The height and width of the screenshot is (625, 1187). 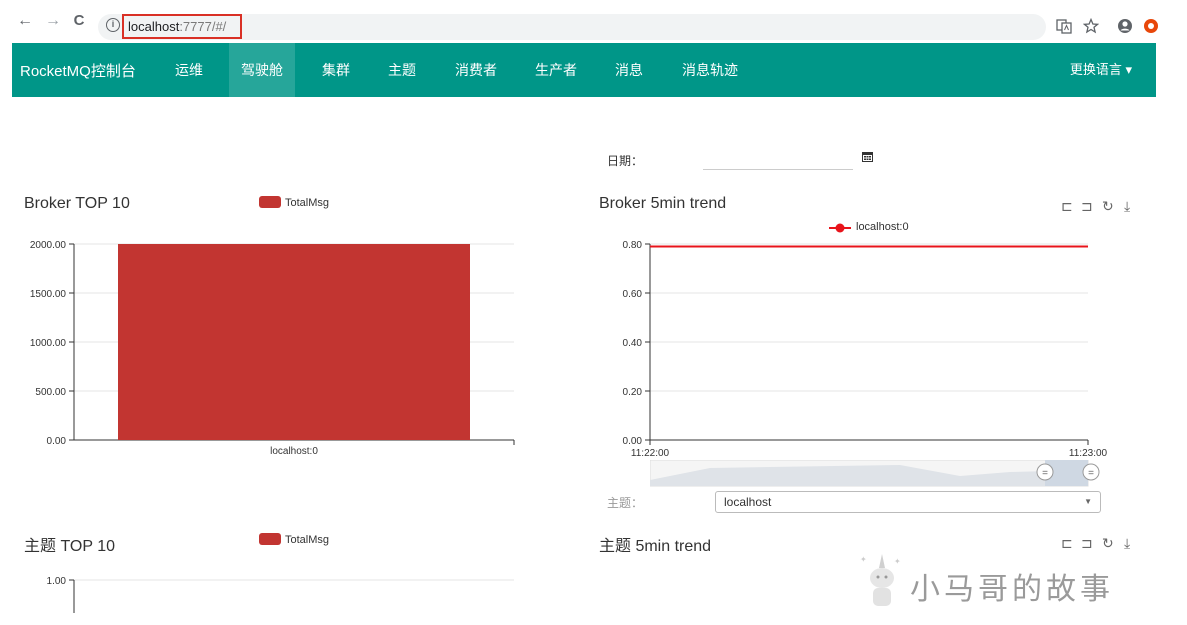 What do you see at coordinates (650, 453) in the screenshot?
I see `x-tick-label: 11:22:00` at bounding box center [650, 453].